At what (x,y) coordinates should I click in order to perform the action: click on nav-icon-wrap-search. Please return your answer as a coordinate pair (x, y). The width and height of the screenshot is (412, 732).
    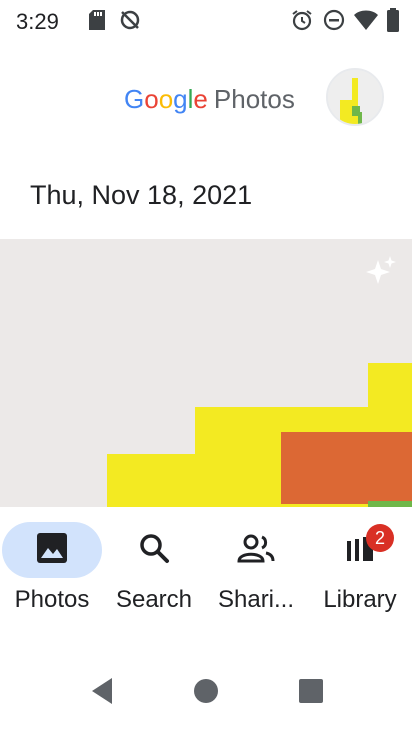
    Looking at the image, I should click on (154, 550).